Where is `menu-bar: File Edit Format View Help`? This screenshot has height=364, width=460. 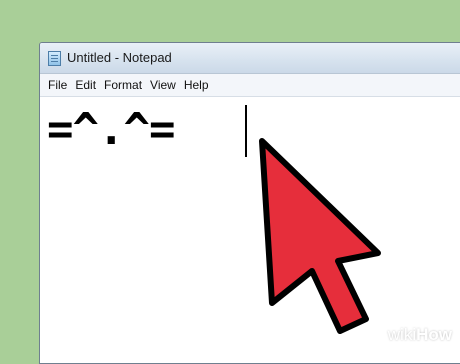
menu-bar: File Edit Format View Help is located at coordinates (250, 85).